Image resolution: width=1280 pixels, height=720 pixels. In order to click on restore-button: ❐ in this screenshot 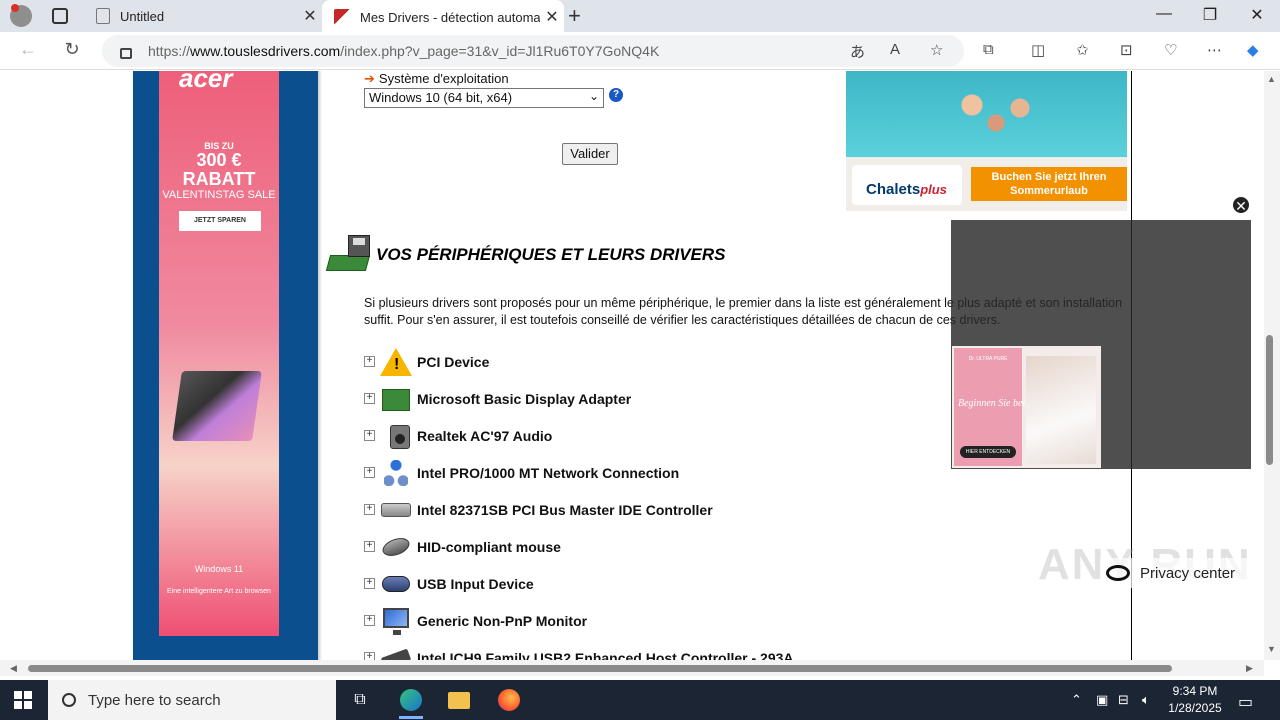, I will do `click(1210, 15)`.